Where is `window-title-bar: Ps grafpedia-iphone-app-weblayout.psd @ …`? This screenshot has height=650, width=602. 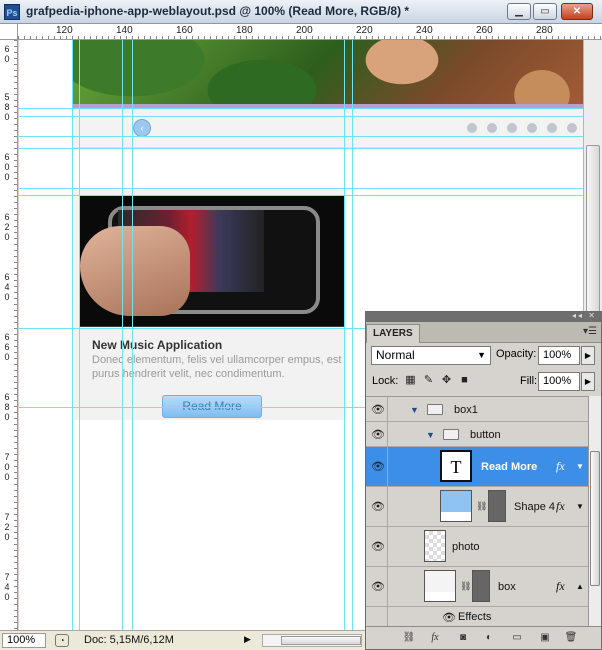
window-title-bar: Ps grafpedia-iphone-app-weblayout.psd @ … is located at coordinates (301, 12).